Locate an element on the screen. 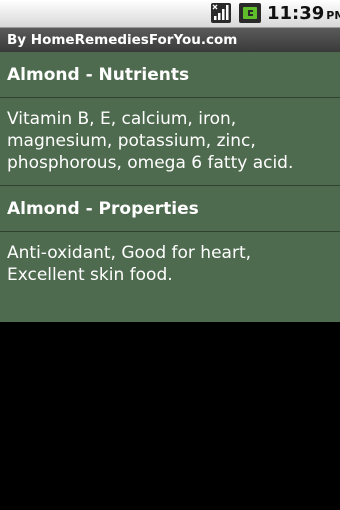 The width and height of the screenshot is (340, 510). list-item-properties-heading: Almond - Properties is located at coordinates (170, 209).